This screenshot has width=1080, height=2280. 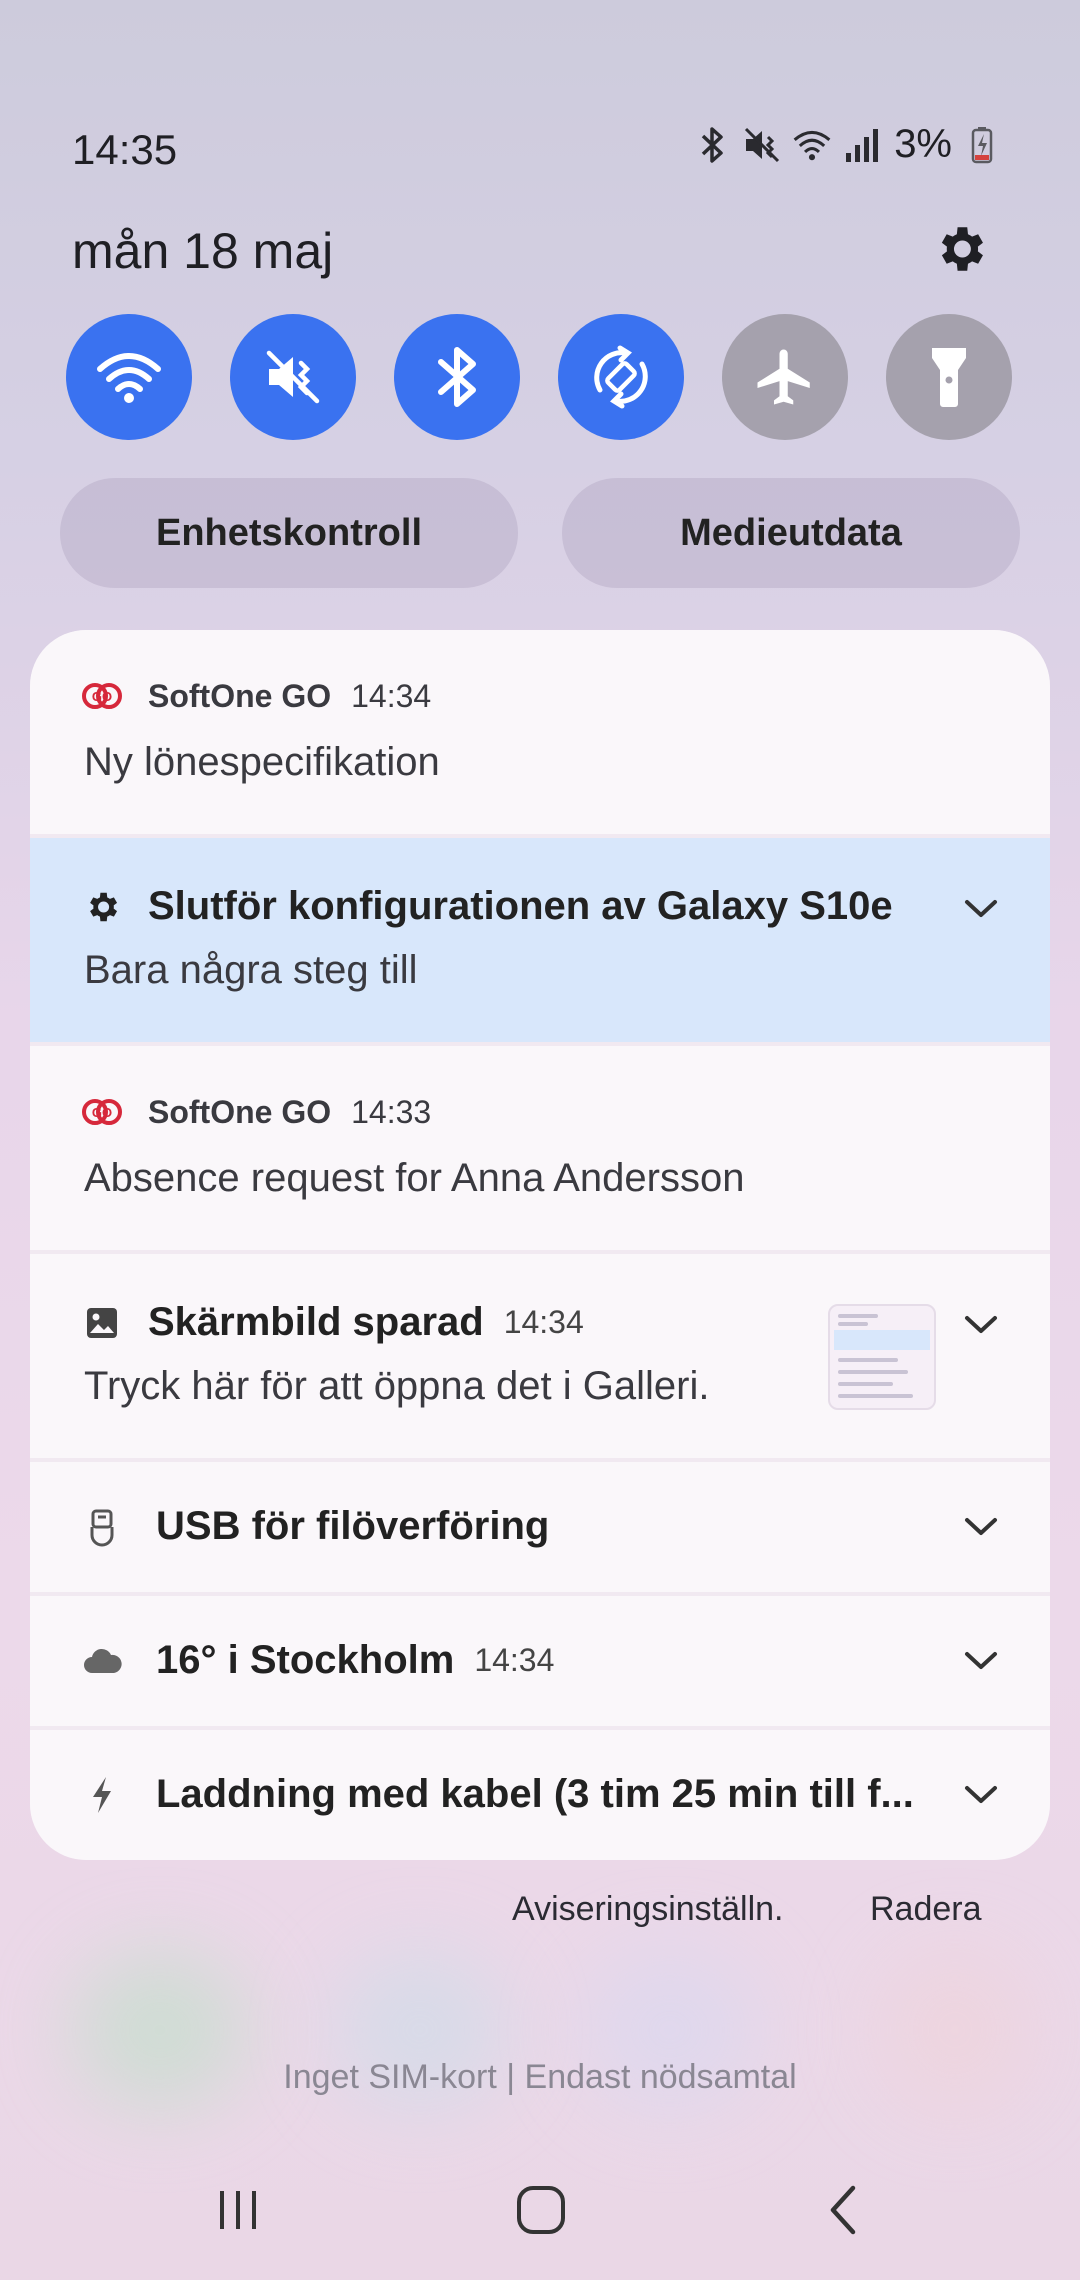 I want to click on flashlight-icon, so click(x=949, y=377).